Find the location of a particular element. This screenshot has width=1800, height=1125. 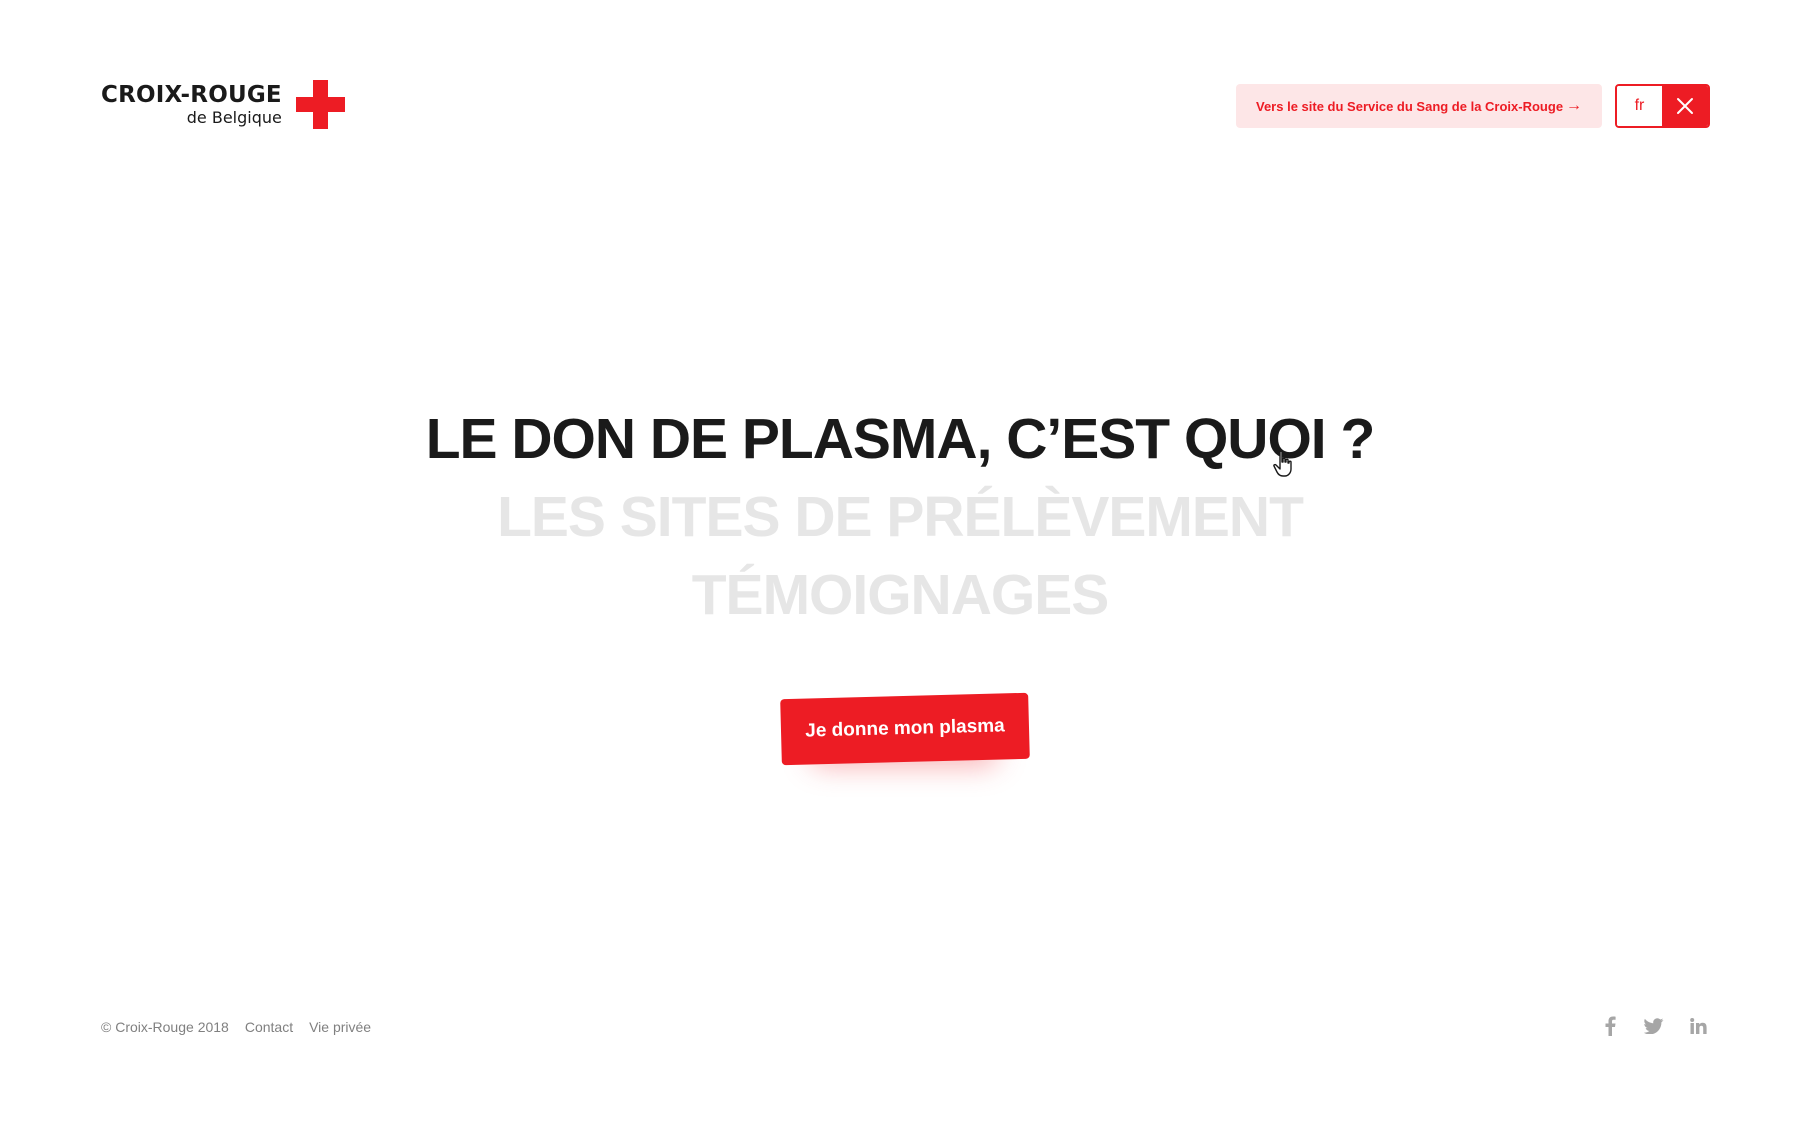

close-button is located at coordinates (1685, 106).